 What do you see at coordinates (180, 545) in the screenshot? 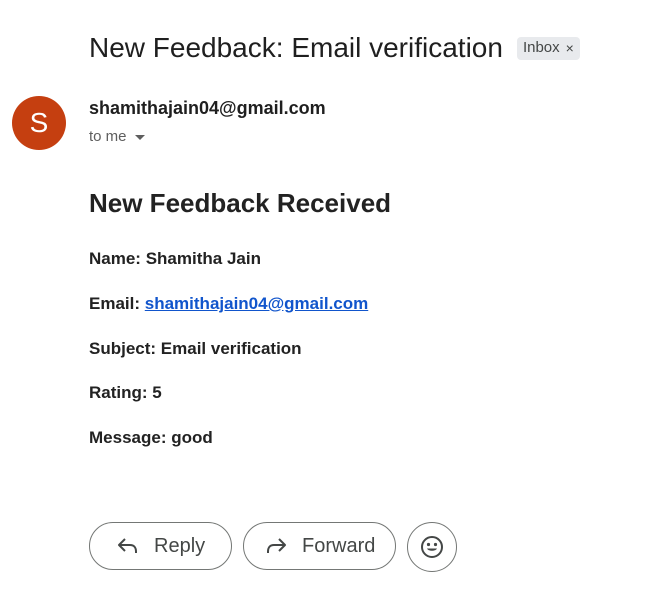
I see `reply-label: Reply` at bounding box center [180, 545].